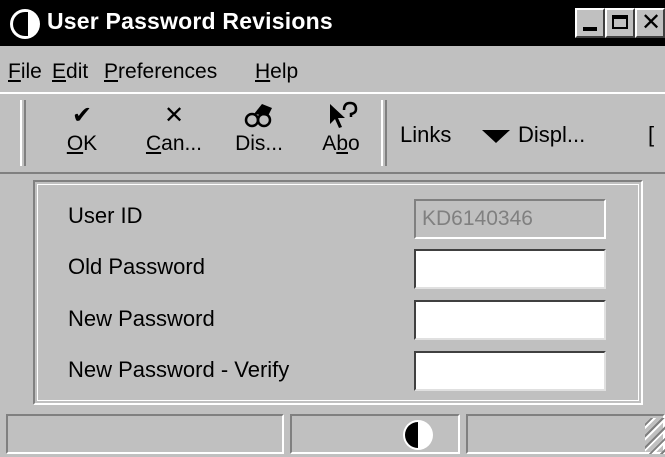  I want to click on menu-file: File, so click(25, 72).